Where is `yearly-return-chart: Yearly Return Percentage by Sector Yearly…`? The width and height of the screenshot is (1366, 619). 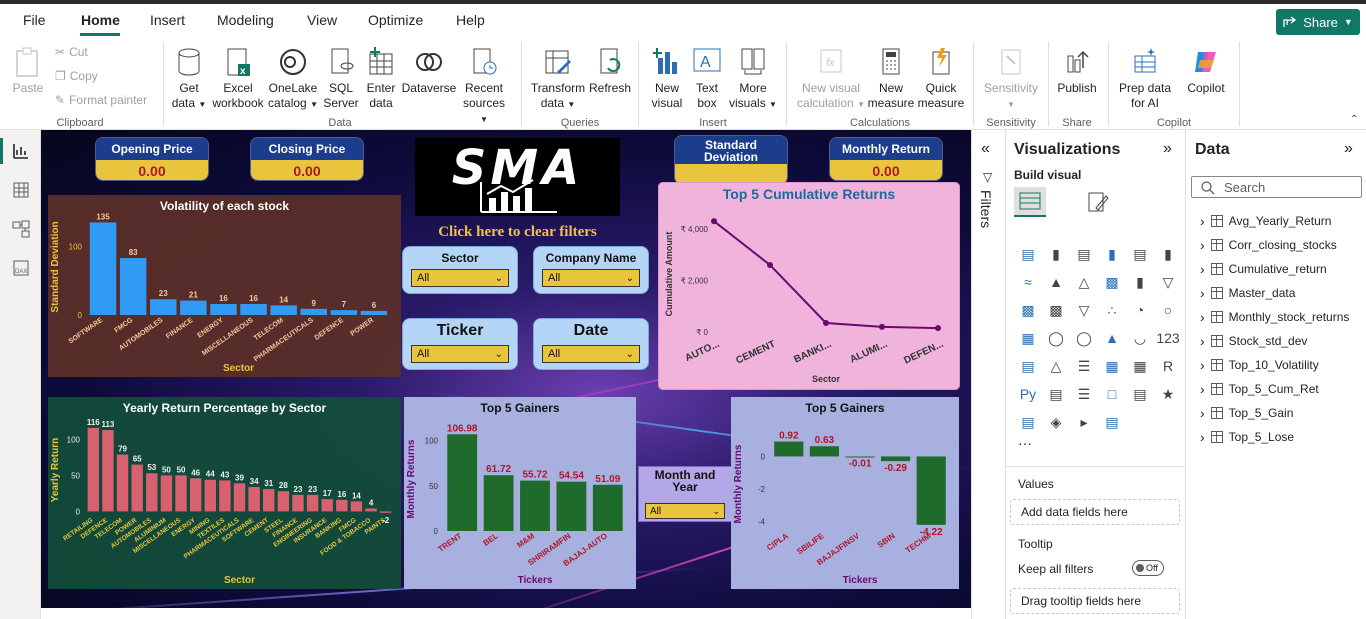 yearly-return-chart: Yearly Return Percentage by Sector Yearly… is located at coordinates (224, 493).